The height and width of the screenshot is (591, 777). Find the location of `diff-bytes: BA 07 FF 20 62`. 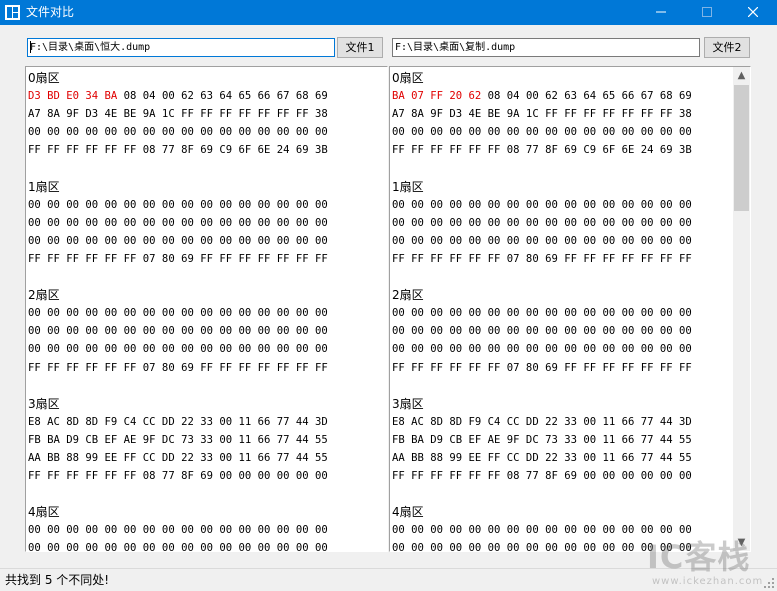

diff-bytes: BA 07 FF 20 62 is located at coordinates (437, 96).